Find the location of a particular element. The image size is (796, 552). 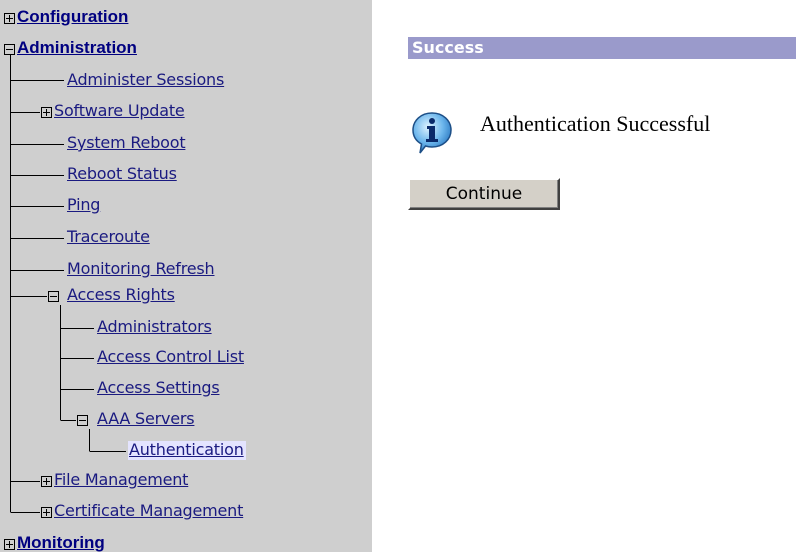

tree-item-configuration: Configuration is located at coordinates (72, 17).